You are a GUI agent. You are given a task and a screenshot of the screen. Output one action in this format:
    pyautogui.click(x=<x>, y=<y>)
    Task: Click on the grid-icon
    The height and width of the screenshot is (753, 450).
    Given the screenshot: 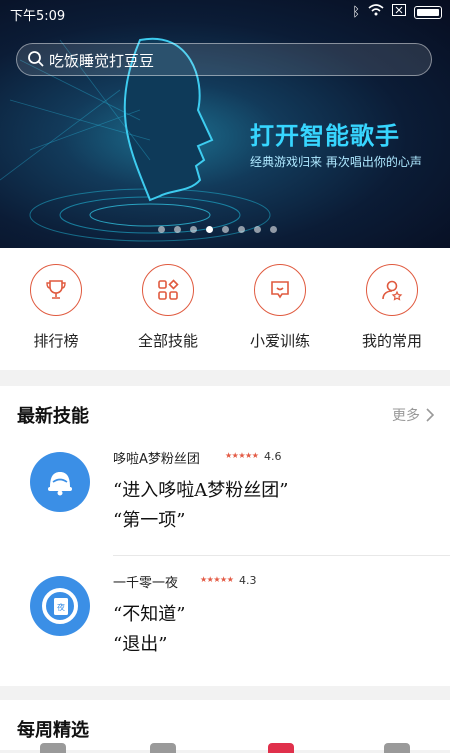 What is the action you would take?
    pyautogui.click(x=168, y=290)
    